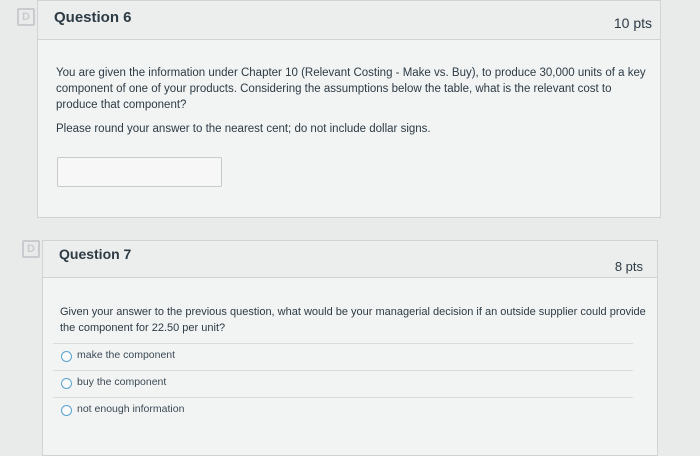  What do you see at coordinates (95, 254) in the screenshot?
I see `question-7-title: Question 7` at bounding box center [95, 254].